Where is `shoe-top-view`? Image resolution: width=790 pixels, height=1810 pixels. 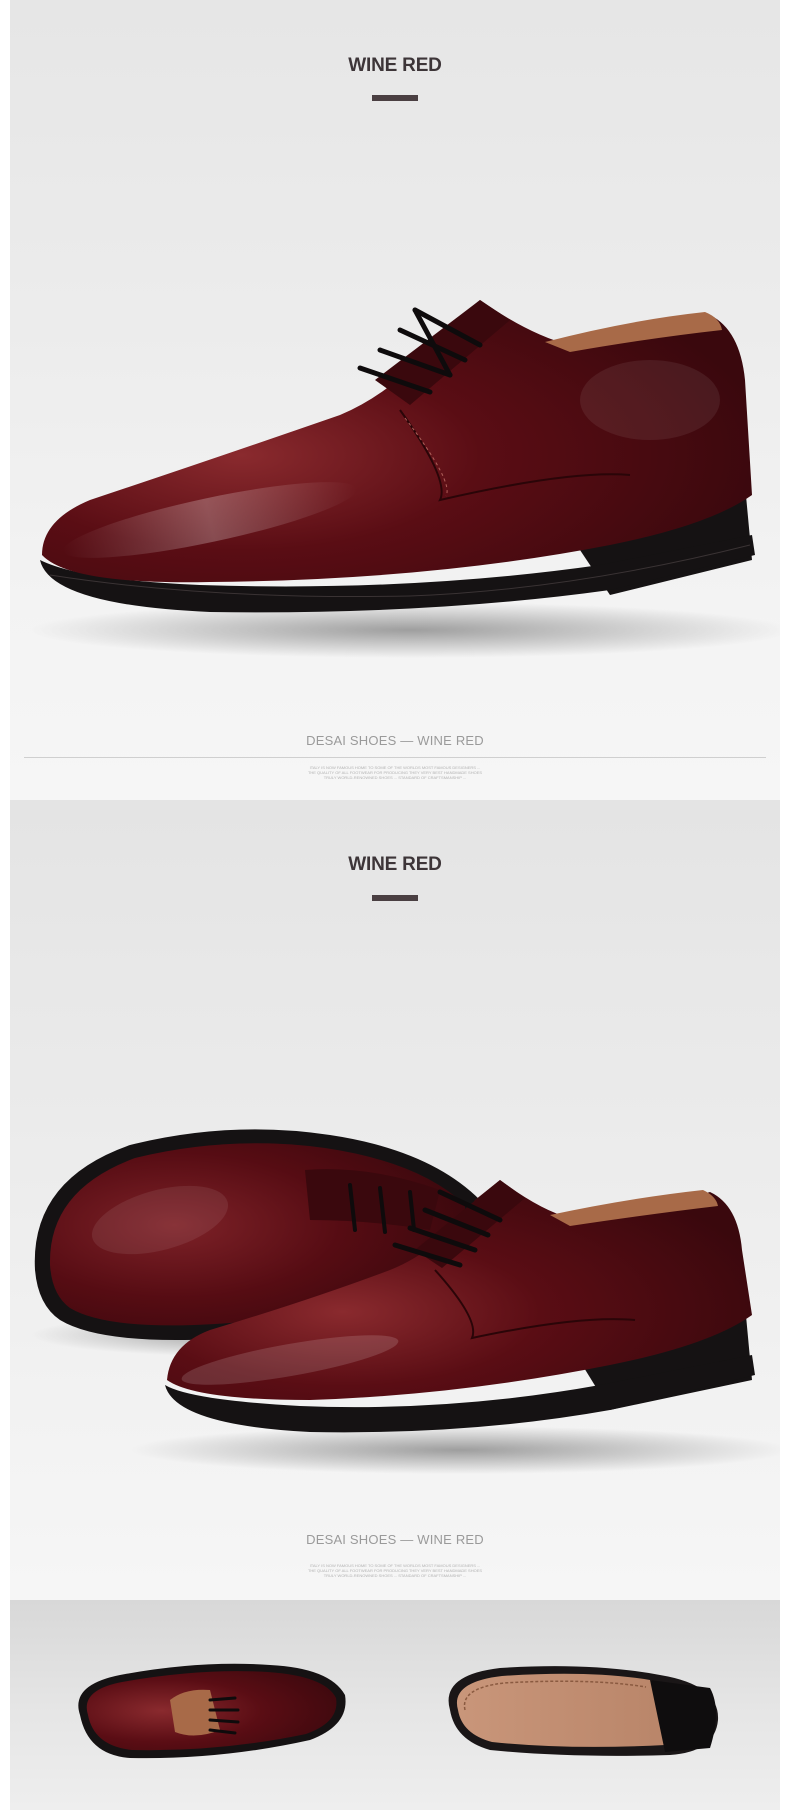
shoe-top-view is located at coordinates (212, 1711).